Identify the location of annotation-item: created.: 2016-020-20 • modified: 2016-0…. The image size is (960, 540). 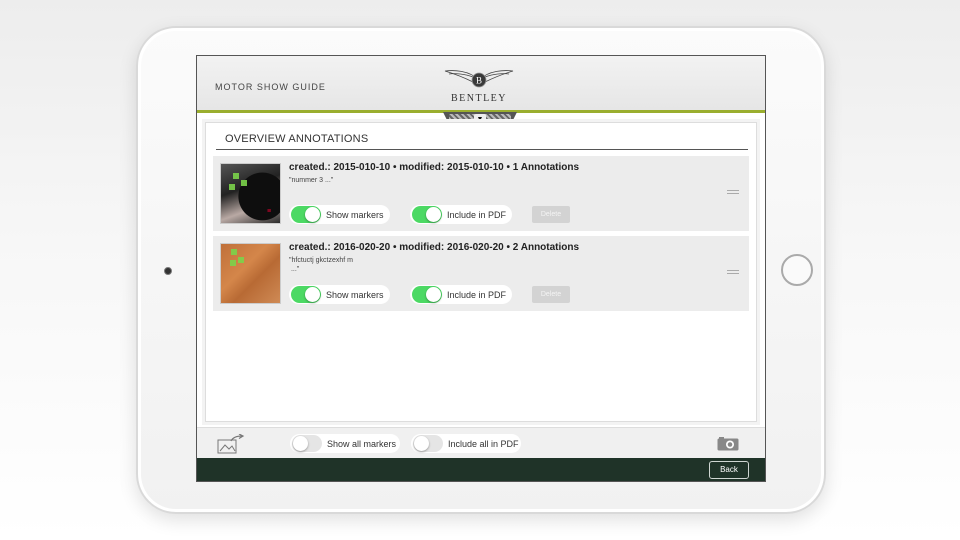
(481, 273).